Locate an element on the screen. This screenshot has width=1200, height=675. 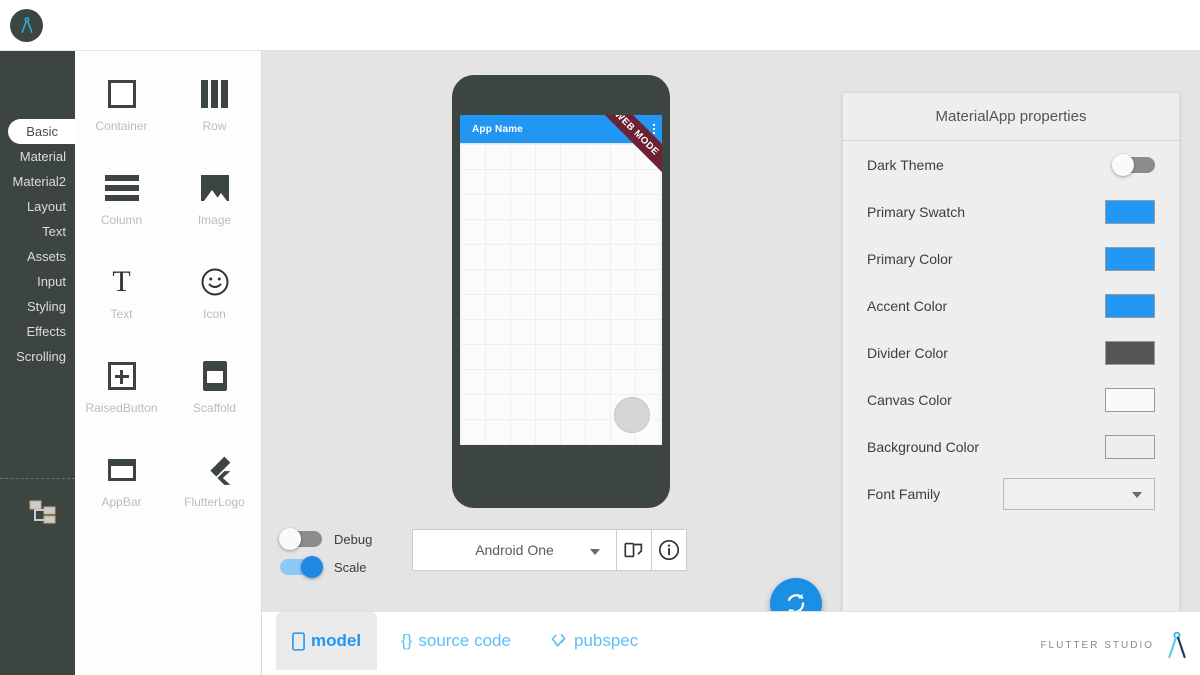
fab-placeholder is located at coordinates (632, 415).